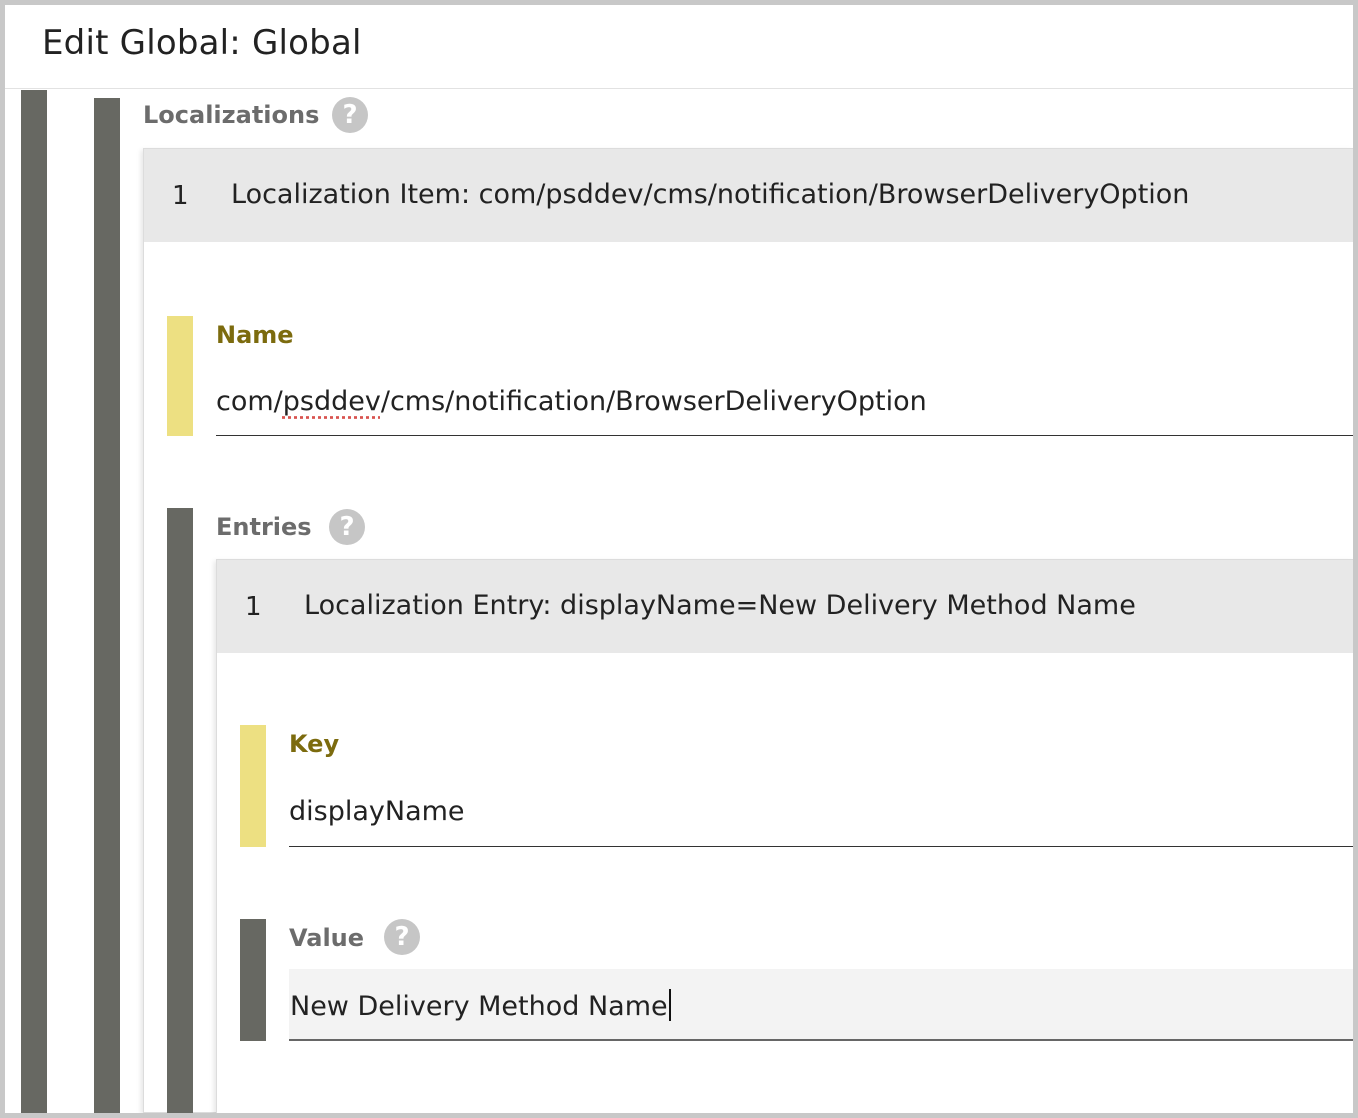  Describe the element at coordinates (327, 938) in the screenshot. I see `value-label: Value` at that location.